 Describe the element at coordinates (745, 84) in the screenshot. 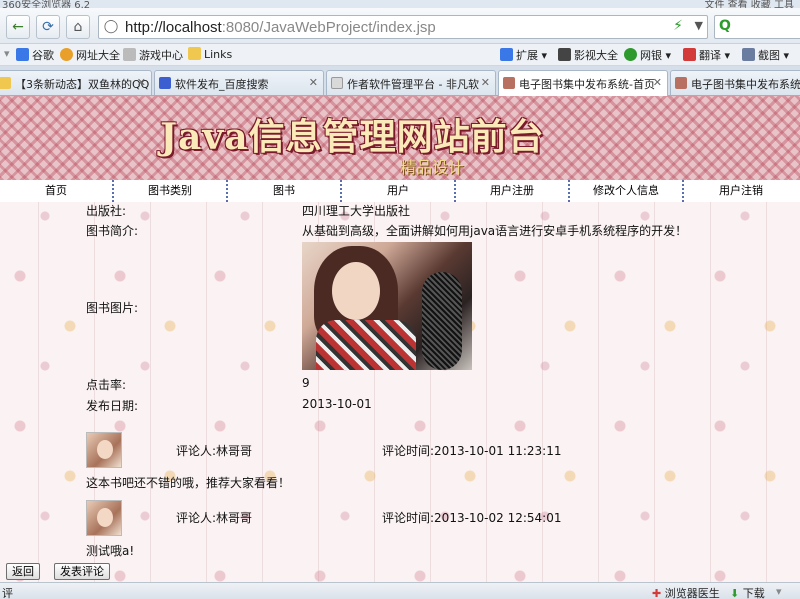

I see `tab-label: 电子图书集中发布系统-图` at that location.